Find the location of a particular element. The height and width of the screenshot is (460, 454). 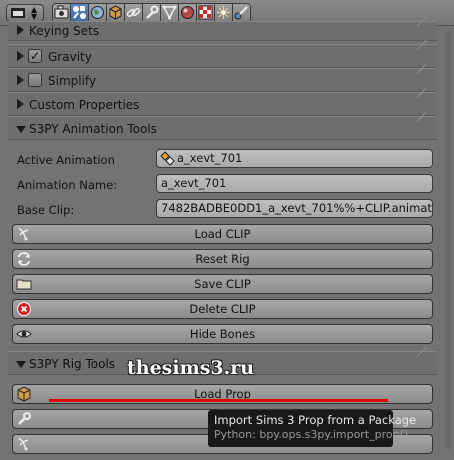

chevron-updown-icon: ▲ ▼ is located at coordinates (34, 13).